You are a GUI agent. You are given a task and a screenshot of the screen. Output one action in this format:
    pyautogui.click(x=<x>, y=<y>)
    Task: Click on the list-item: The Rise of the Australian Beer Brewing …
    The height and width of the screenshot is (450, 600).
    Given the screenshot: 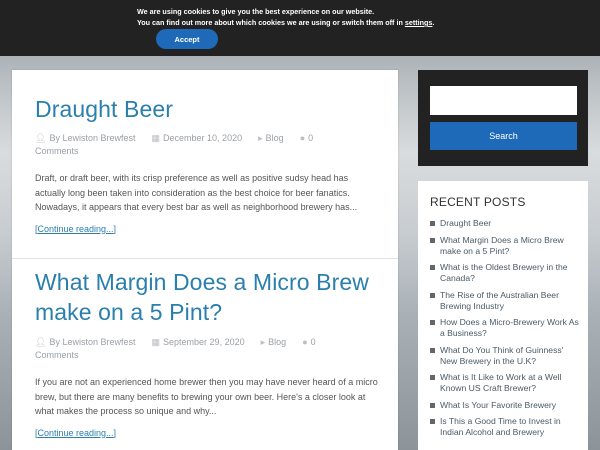 What is the action you would take?
    pyautogui.click(x=505, y=301)
    